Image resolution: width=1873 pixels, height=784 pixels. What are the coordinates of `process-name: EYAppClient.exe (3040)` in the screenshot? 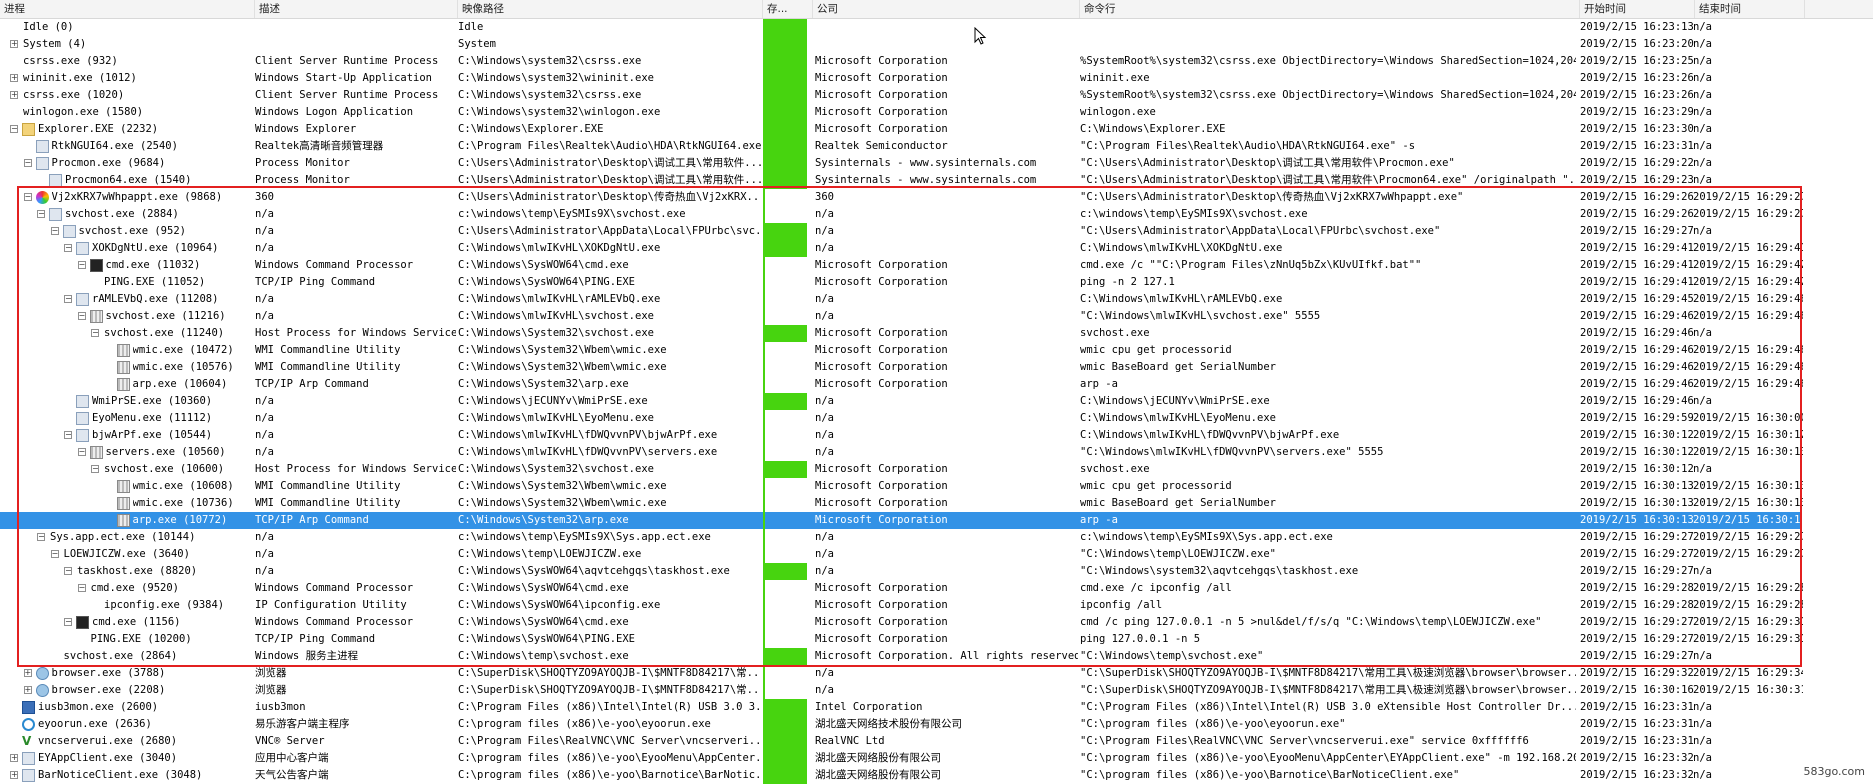 It's located at (108, 758).